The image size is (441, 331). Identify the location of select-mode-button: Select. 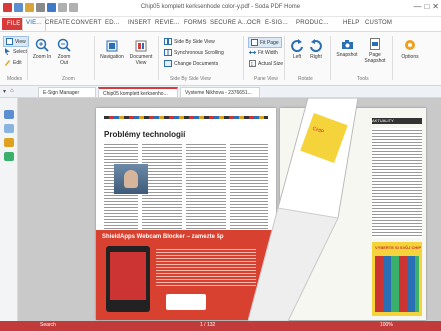
(15, 51).